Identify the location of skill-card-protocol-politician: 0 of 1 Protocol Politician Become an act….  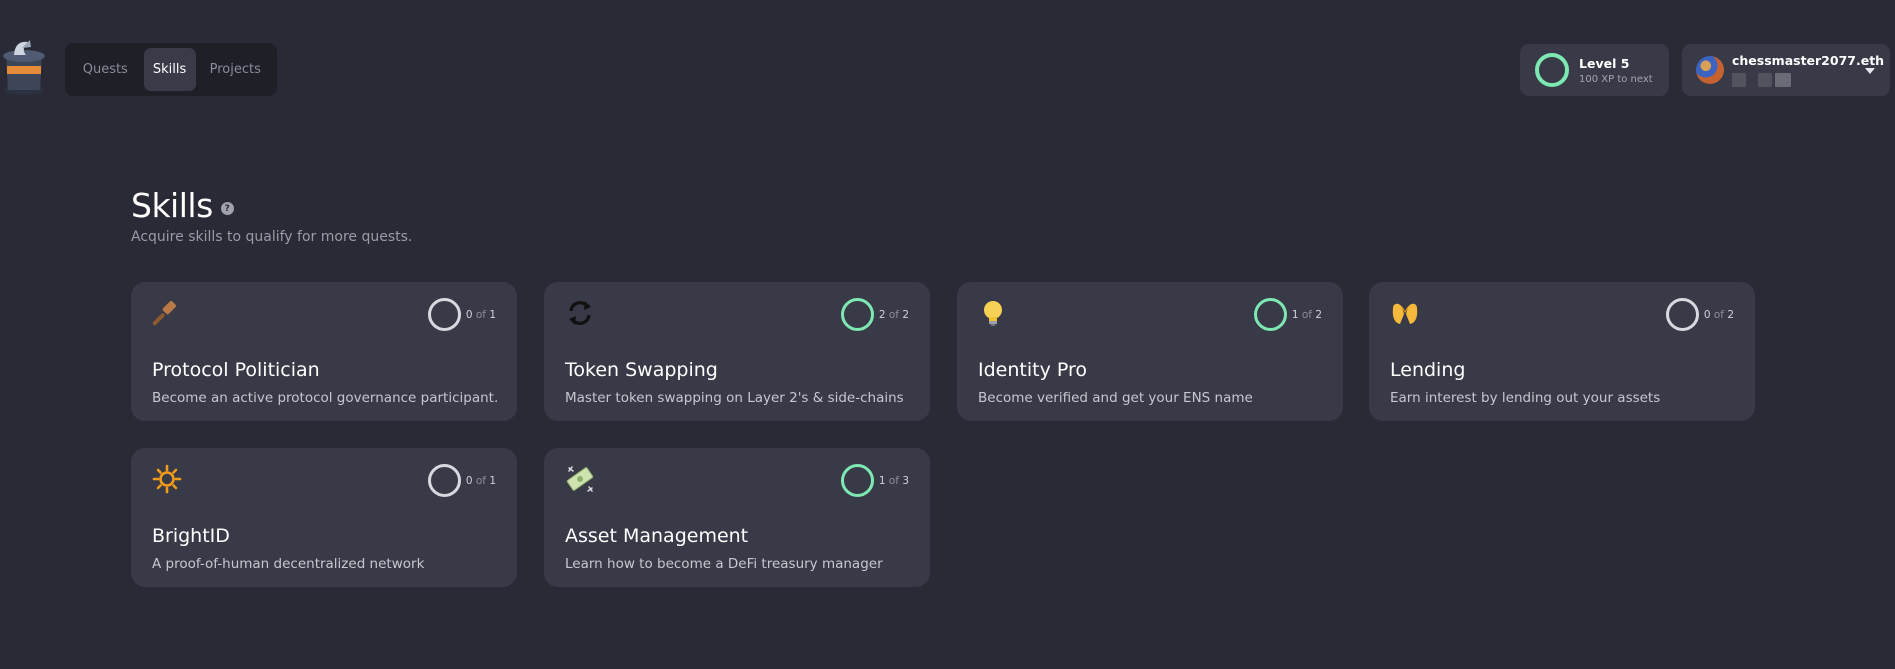
(324, 351).